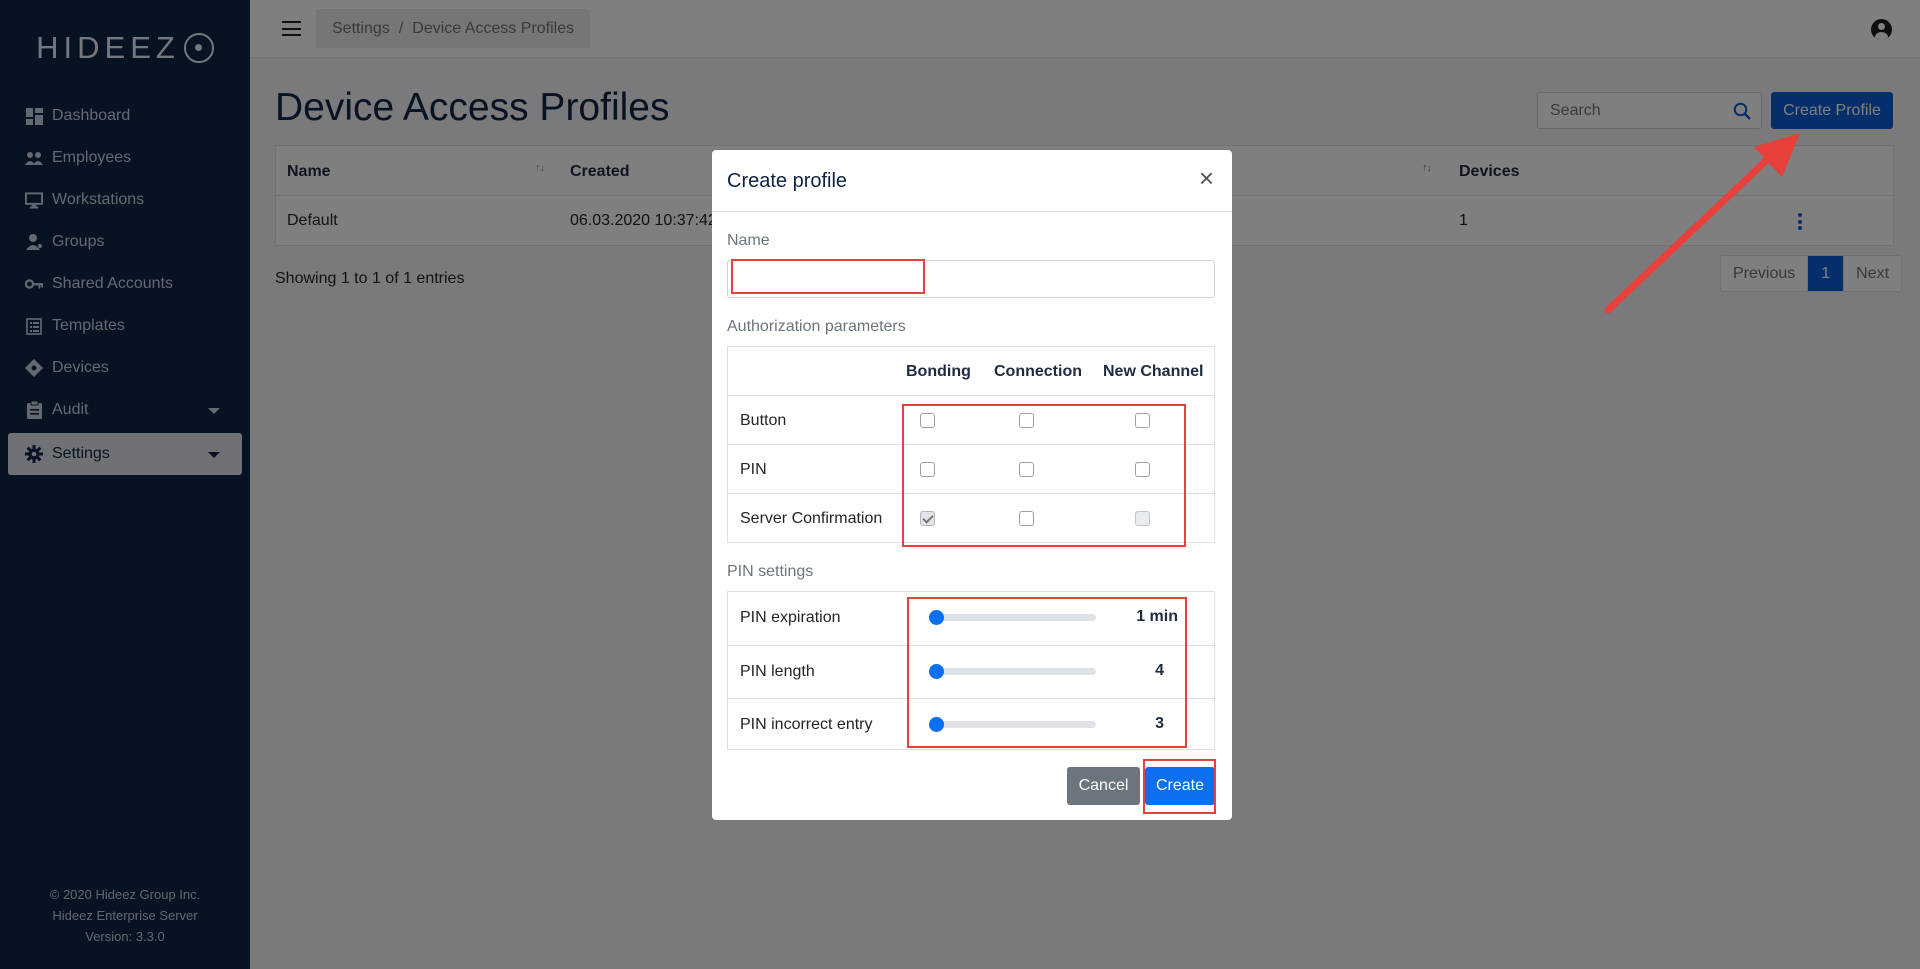 The width and height of the screenshot is (1920, 969). Describe the element at coordinates (753, 469) in the screenshot. I see `auth-row-label: PIN` at that location.